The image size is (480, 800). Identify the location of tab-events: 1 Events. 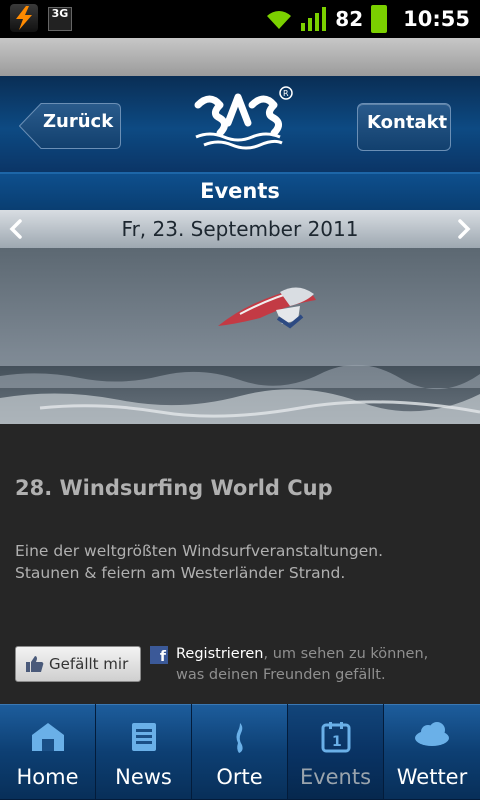
(335, 751).